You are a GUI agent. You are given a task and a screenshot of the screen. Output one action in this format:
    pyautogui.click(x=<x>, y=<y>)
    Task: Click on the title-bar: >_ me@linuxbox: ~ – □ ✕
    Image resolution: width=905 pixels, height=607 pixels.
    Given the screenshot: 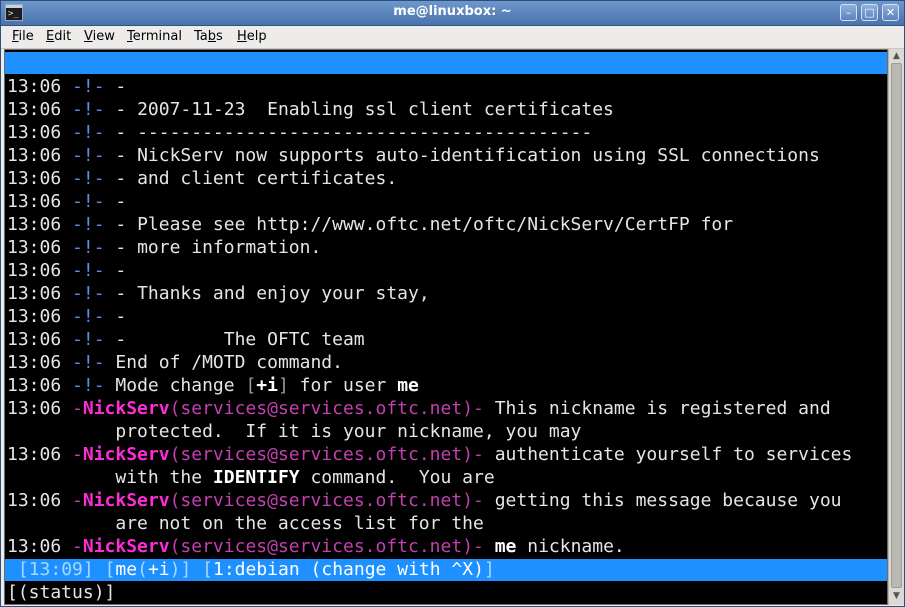 What is the action you would take?
    pyautogui.click(x=452, y=13)
    